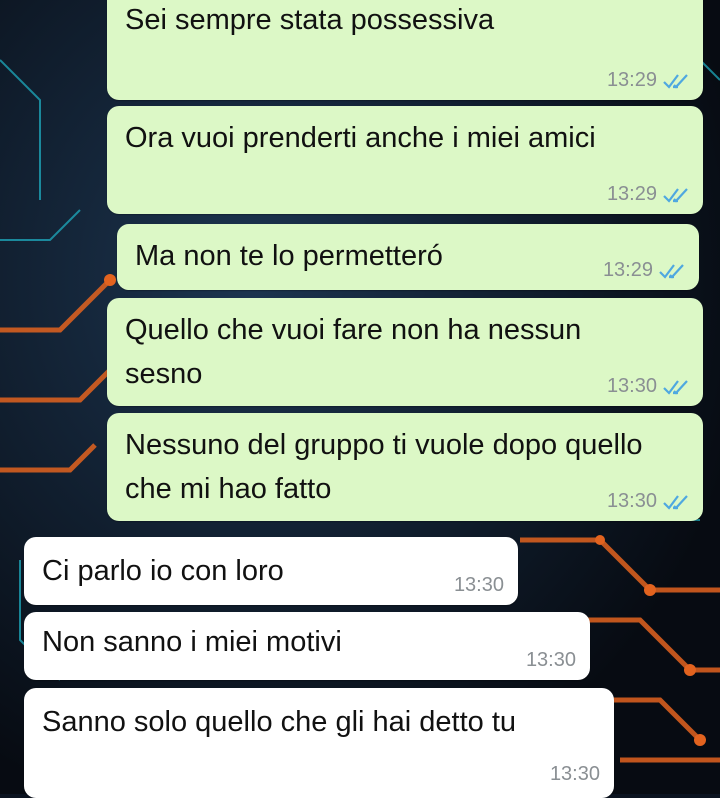 The width and height of the screenshot is (720, 798). I want to click on message-text: Non sanno i miei motivi, so click(192, 642).